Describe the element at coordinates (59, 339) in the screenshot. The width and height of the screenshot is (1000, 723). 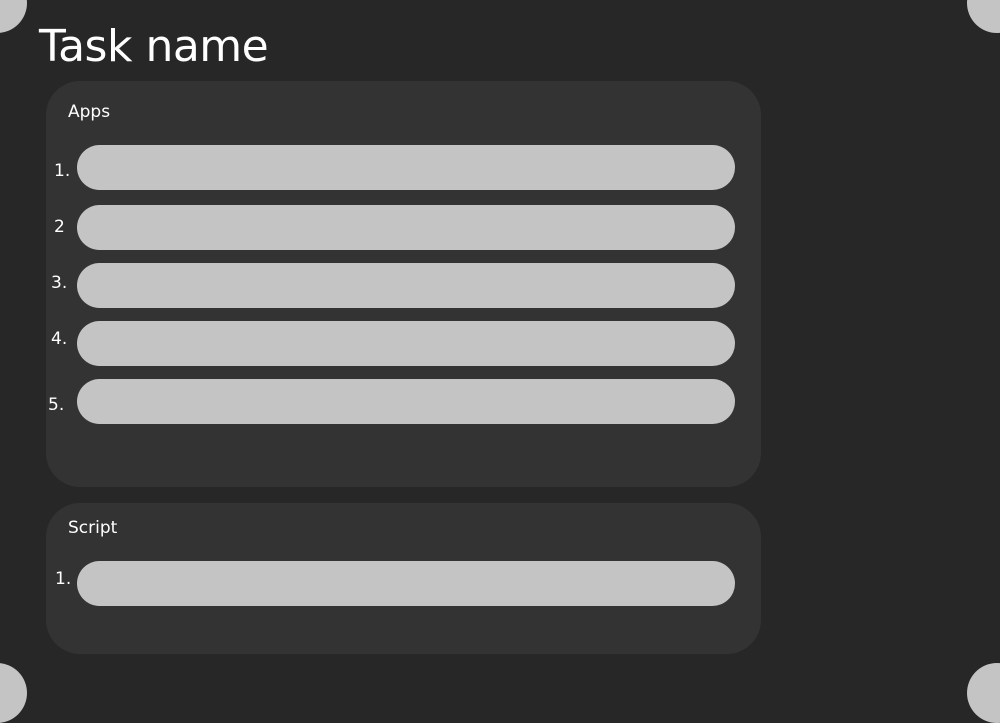
I see `apps-row-number-4: 4.` at that location.